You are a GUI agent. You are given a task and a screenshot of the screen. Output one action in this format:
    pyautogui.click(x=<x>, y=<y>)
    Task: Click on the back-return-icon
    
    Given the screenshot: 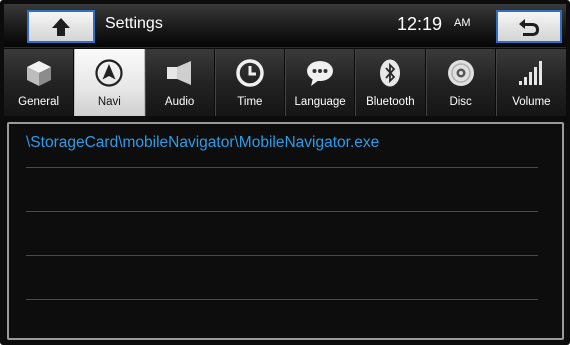 What is the action you would take?
    pyautogui.click(x=529, y=27)
    